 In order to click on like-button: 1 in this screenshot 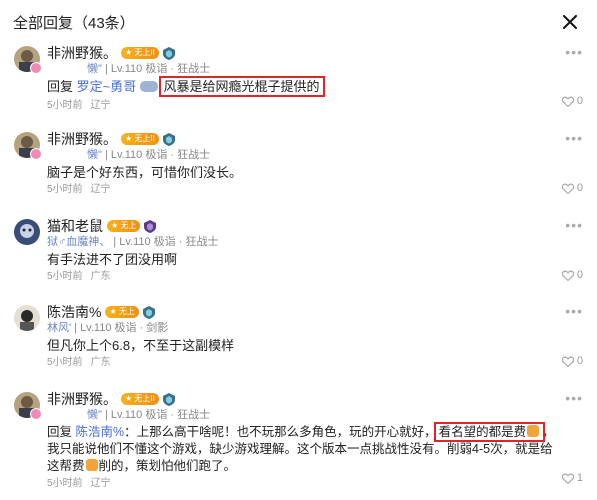, I will do `click(572, 478)`.